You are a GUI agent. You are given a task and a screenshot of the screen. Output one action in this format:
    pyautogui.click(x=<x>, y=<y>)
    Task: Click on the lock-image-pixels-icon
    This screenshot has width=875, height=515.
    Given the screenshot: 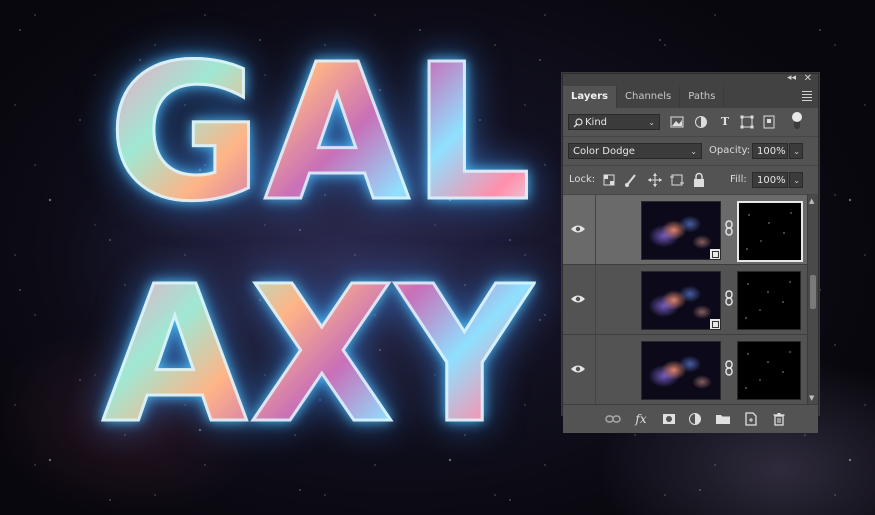 What is the action you would take?
    pyautogui.click(x=631, y=180)
    